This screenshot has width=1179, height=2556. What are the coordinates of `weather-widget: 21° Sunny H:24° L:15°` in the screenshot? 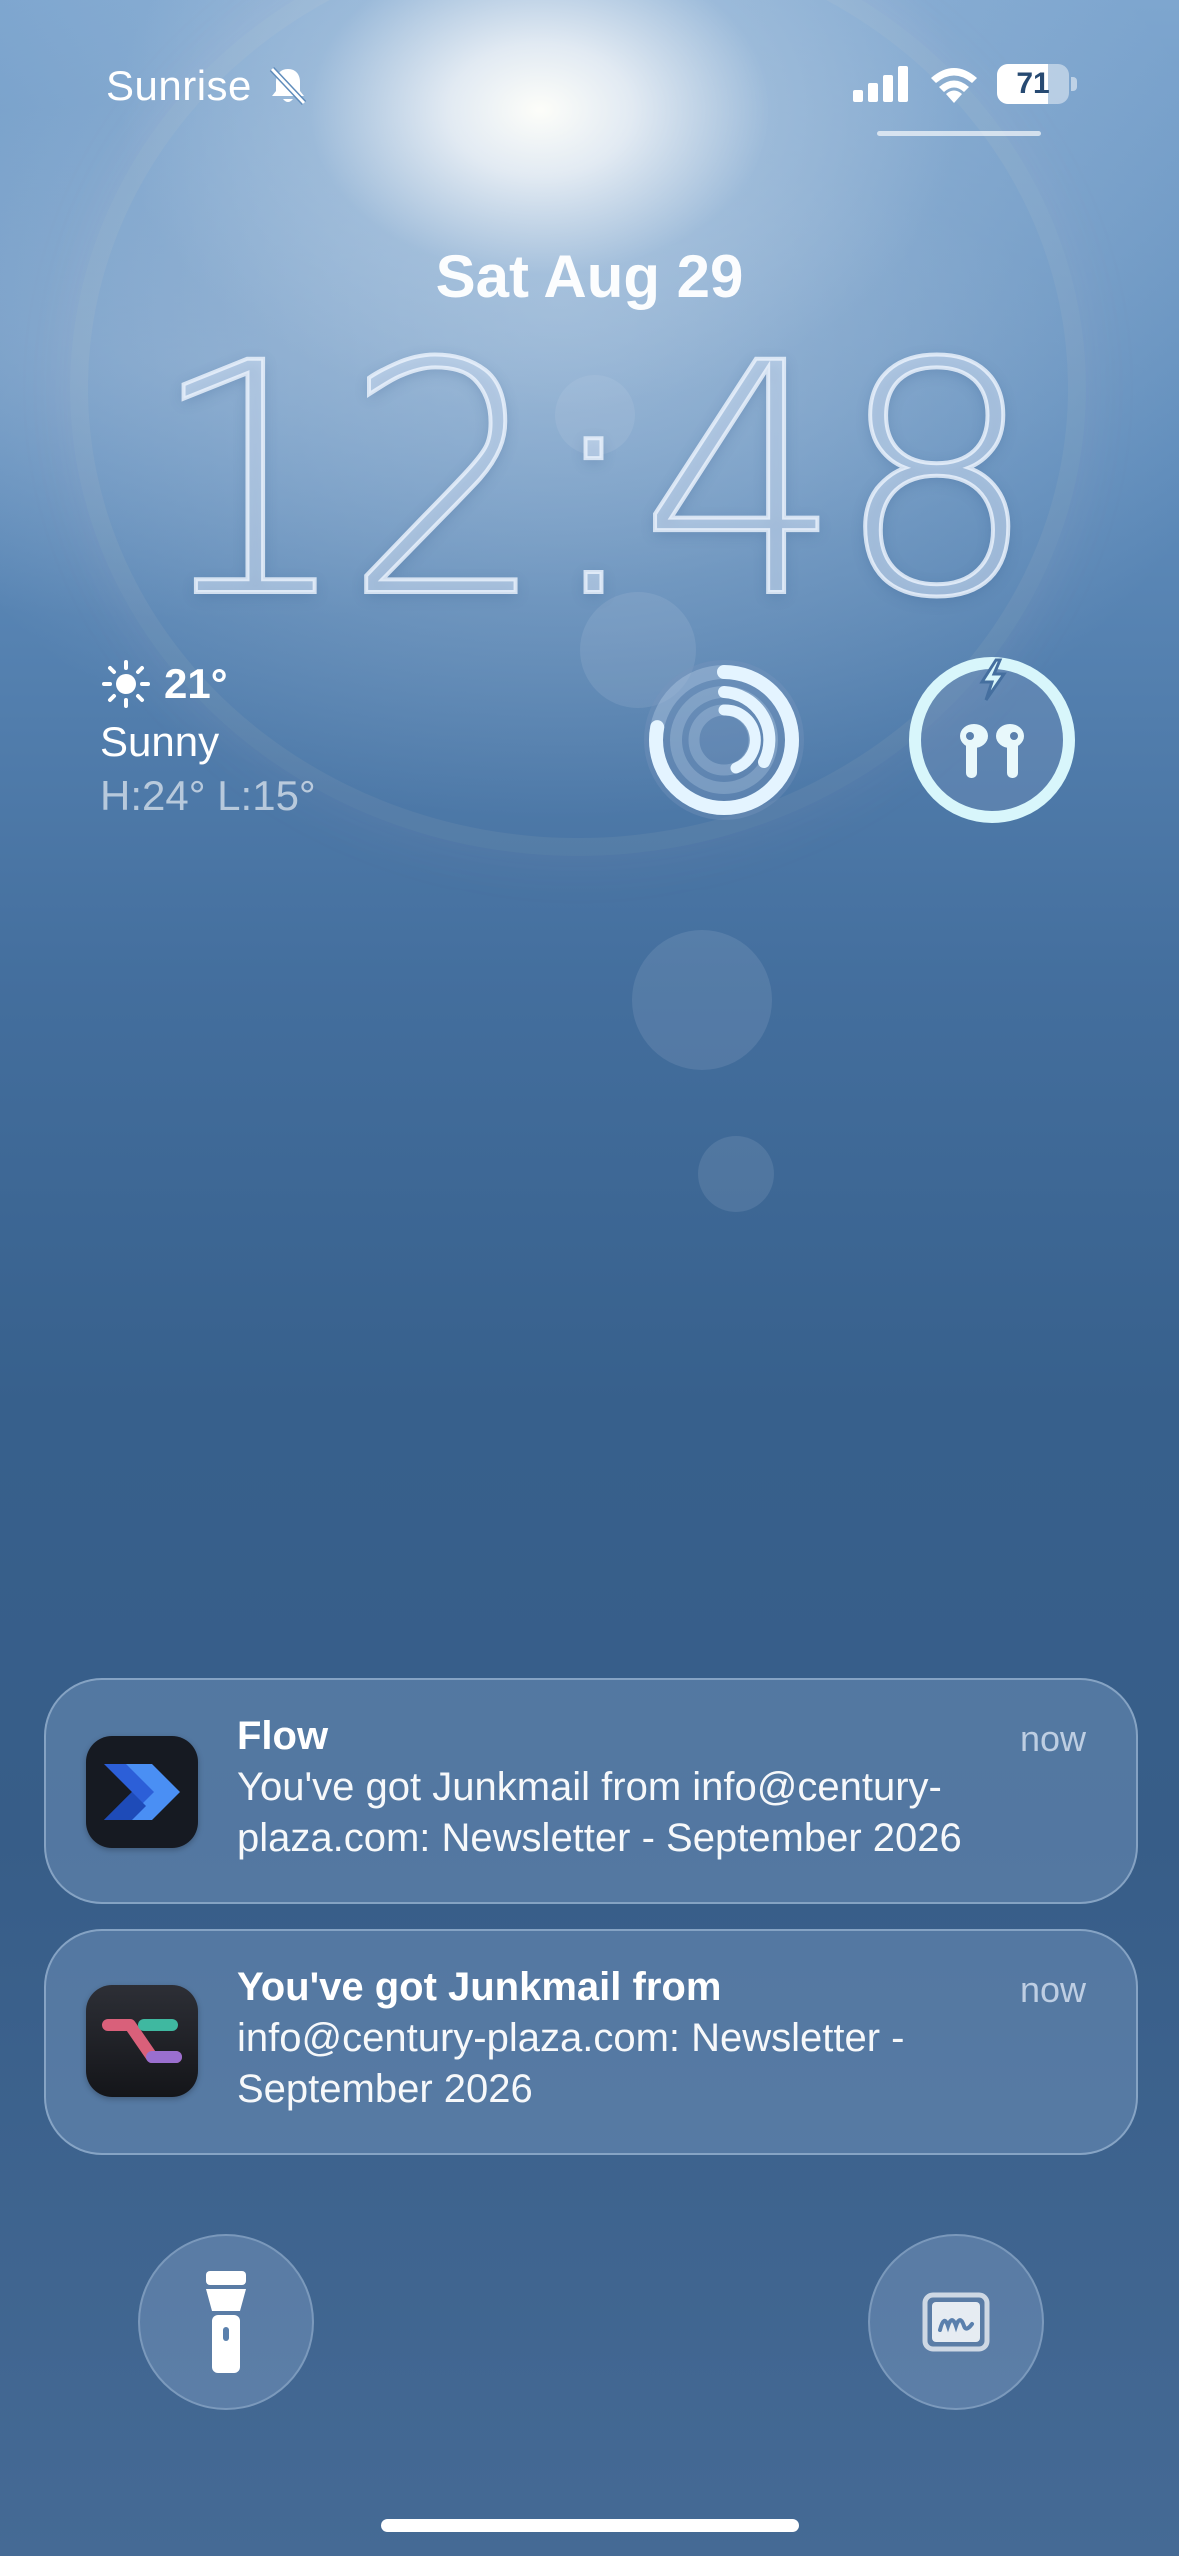 It's located at (208, 739).